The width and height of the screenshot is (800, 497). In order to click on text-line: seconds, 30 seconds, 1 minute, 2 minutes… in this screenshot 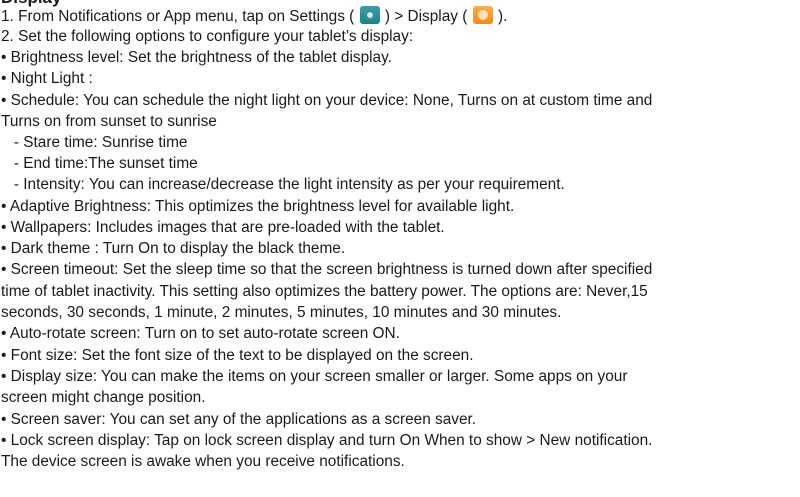, I will do `click(281, 312)`.